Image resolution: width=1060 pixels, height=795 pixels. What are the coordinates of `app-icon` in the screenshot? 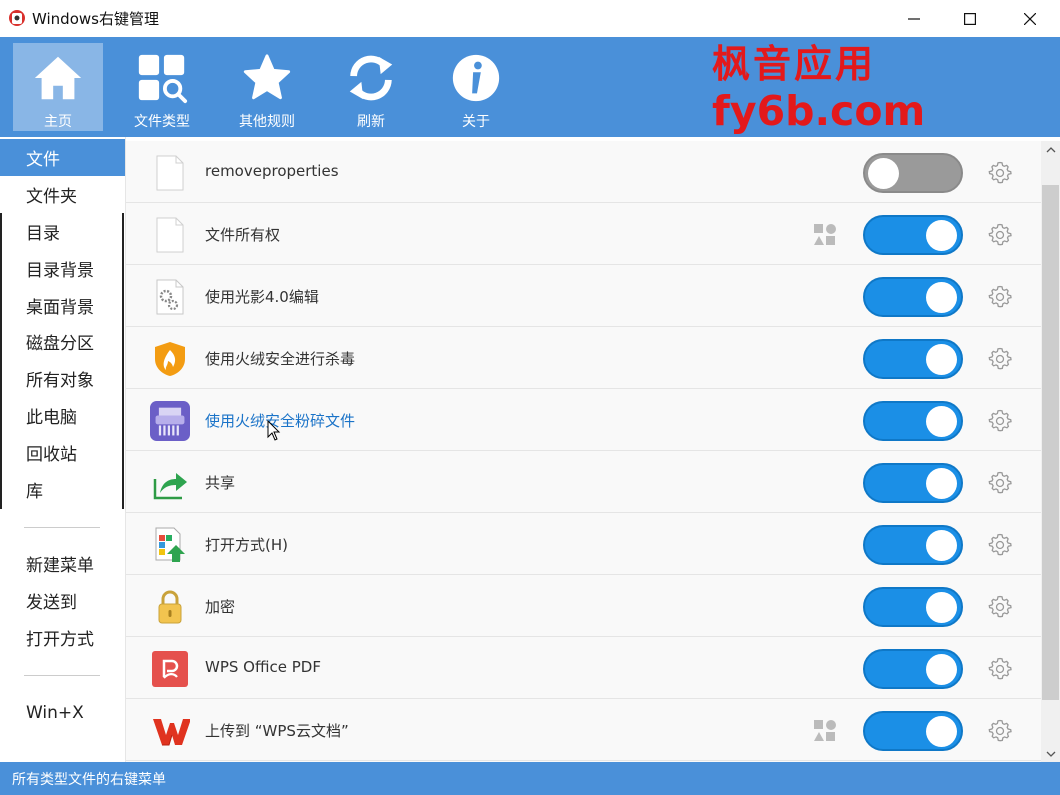 It's located at (17, 18).